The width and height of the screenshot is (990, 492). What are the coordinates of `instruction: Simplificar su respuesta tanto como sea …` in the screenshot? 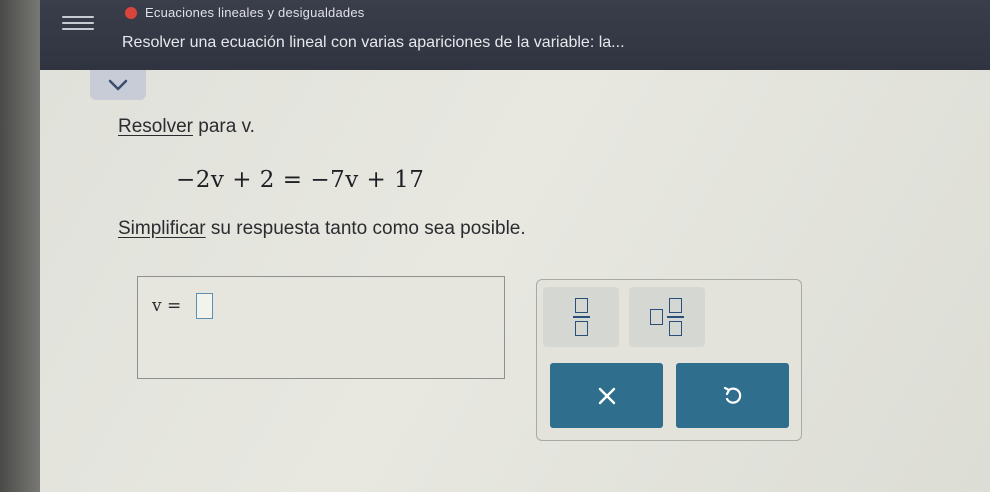 It's located at (322, 229).